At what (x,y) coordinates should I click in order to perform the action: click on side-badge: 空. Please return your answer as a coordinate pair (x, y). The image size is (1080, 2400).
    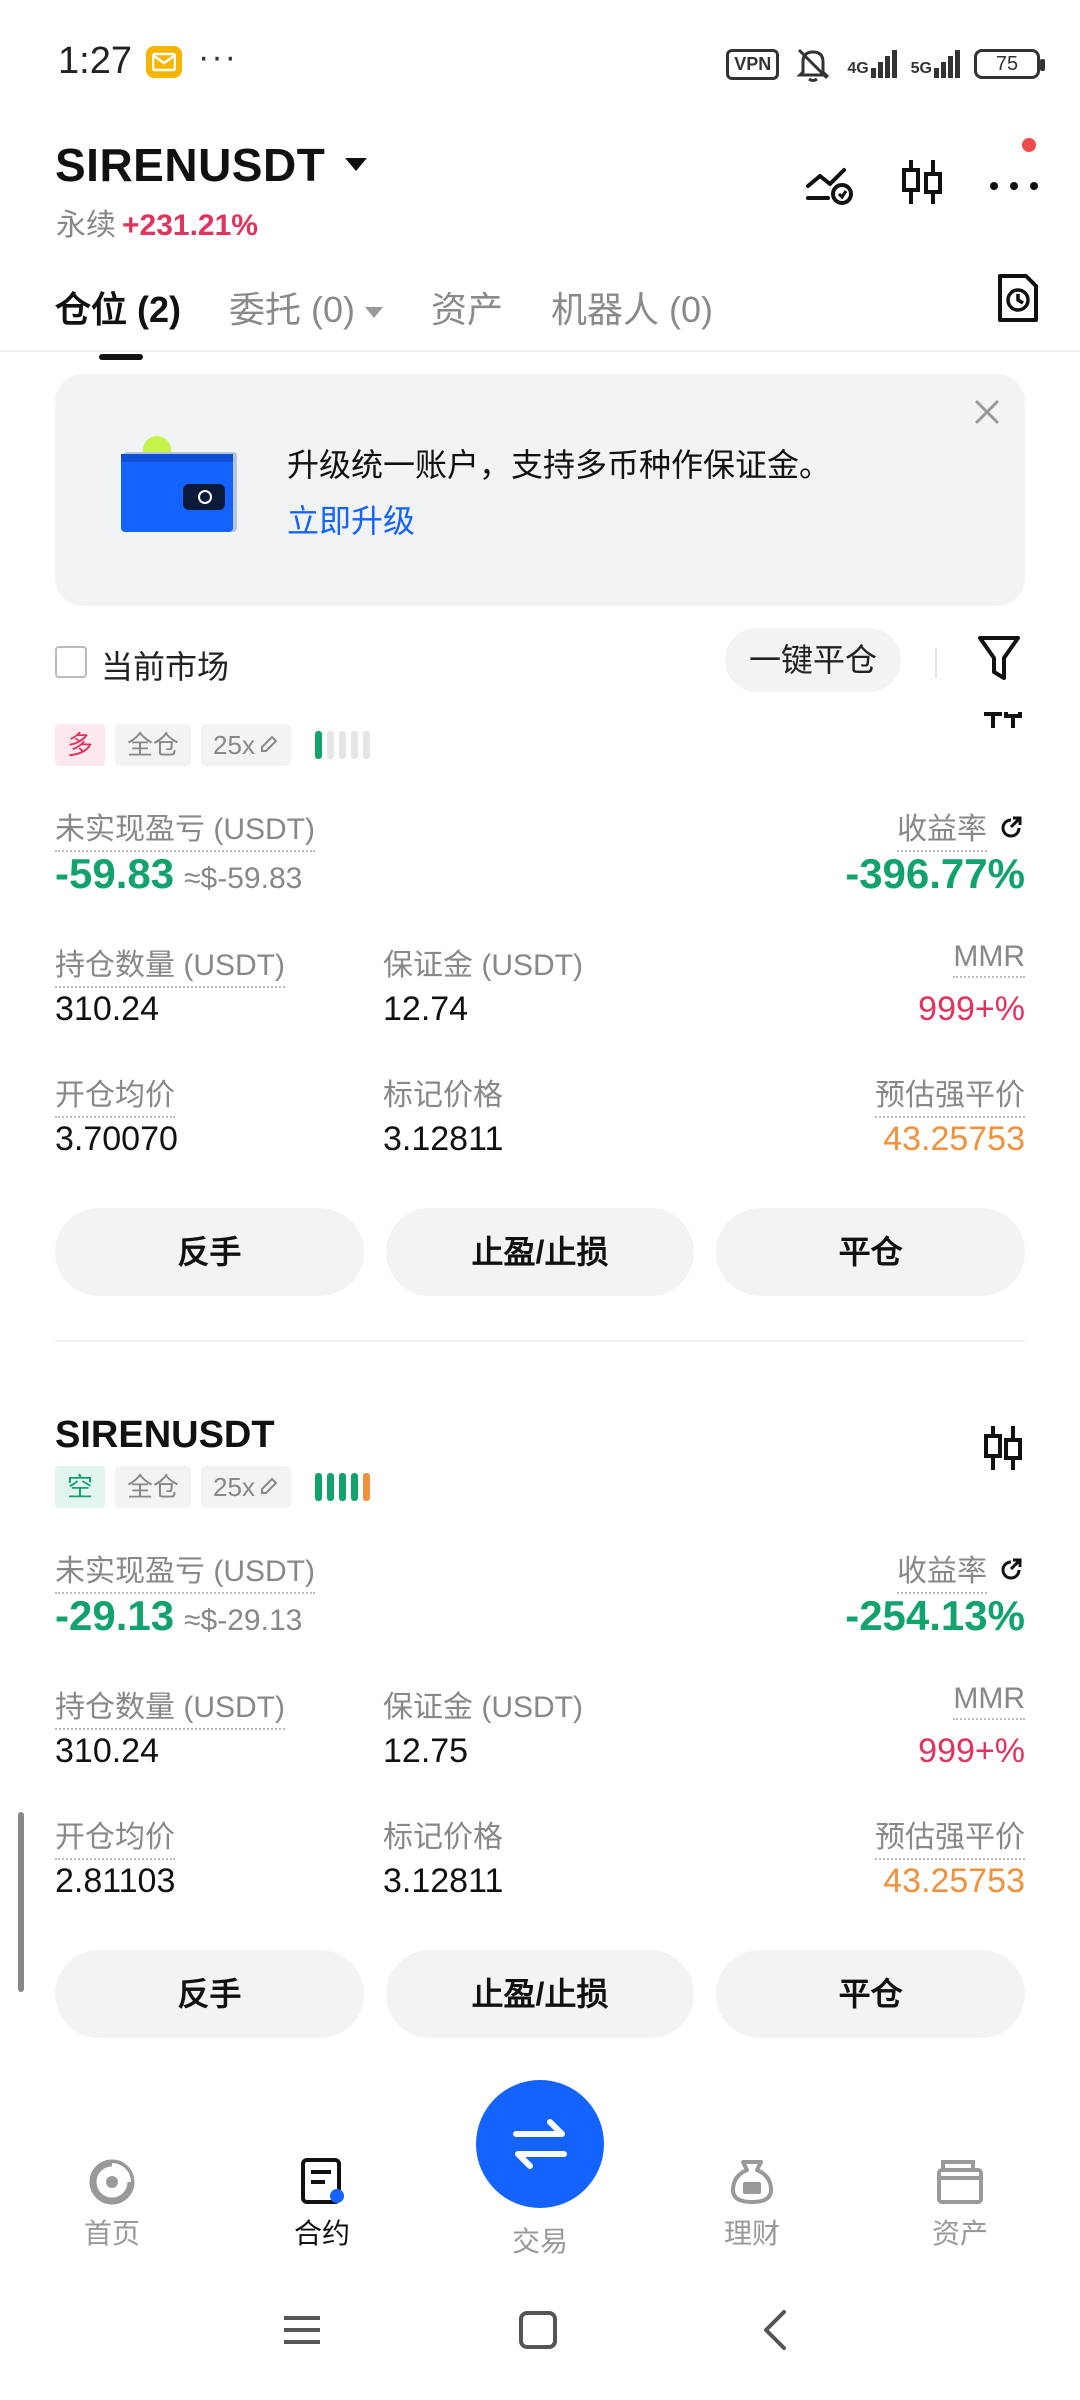
    Looking at the image, I should click on (80, 1487).